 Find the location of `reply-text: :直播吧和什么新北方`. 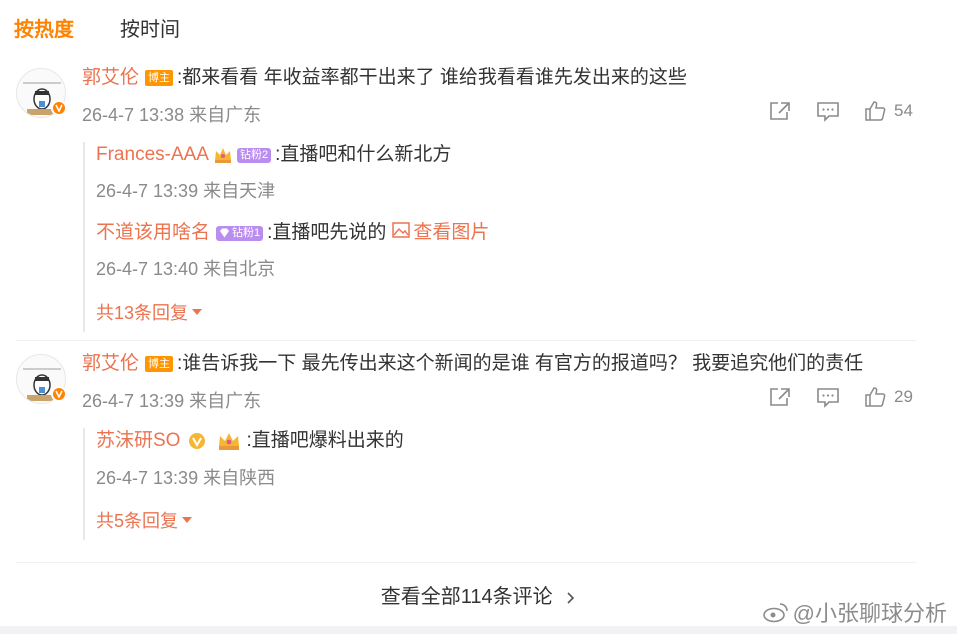

reply-text: :直播吧和什么新北方 is located at coordinates (363, 154).